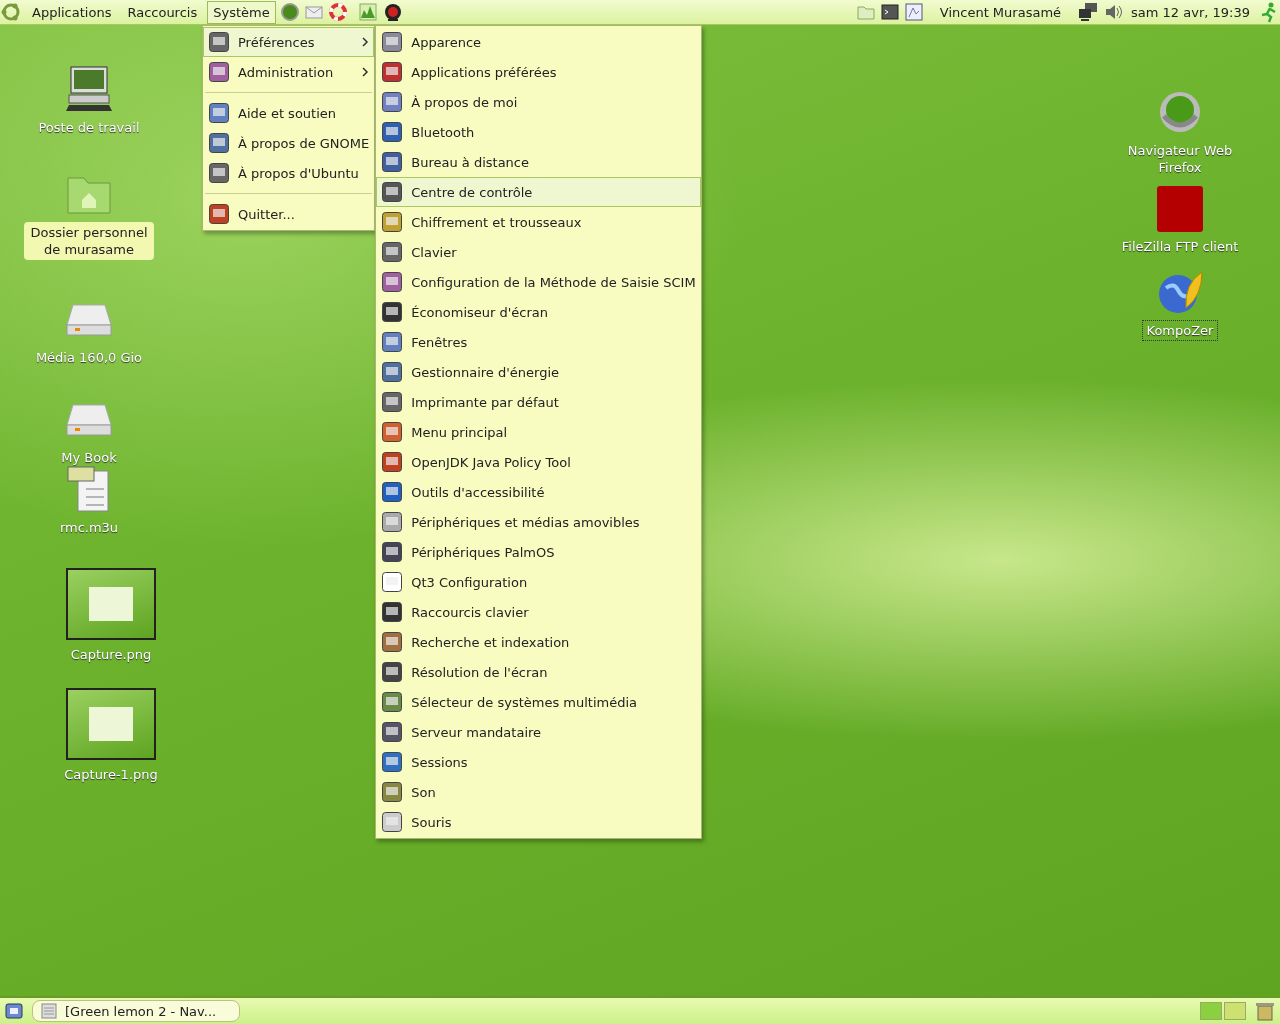  I want to click on panel-menu: Applications, so click(72, 12).